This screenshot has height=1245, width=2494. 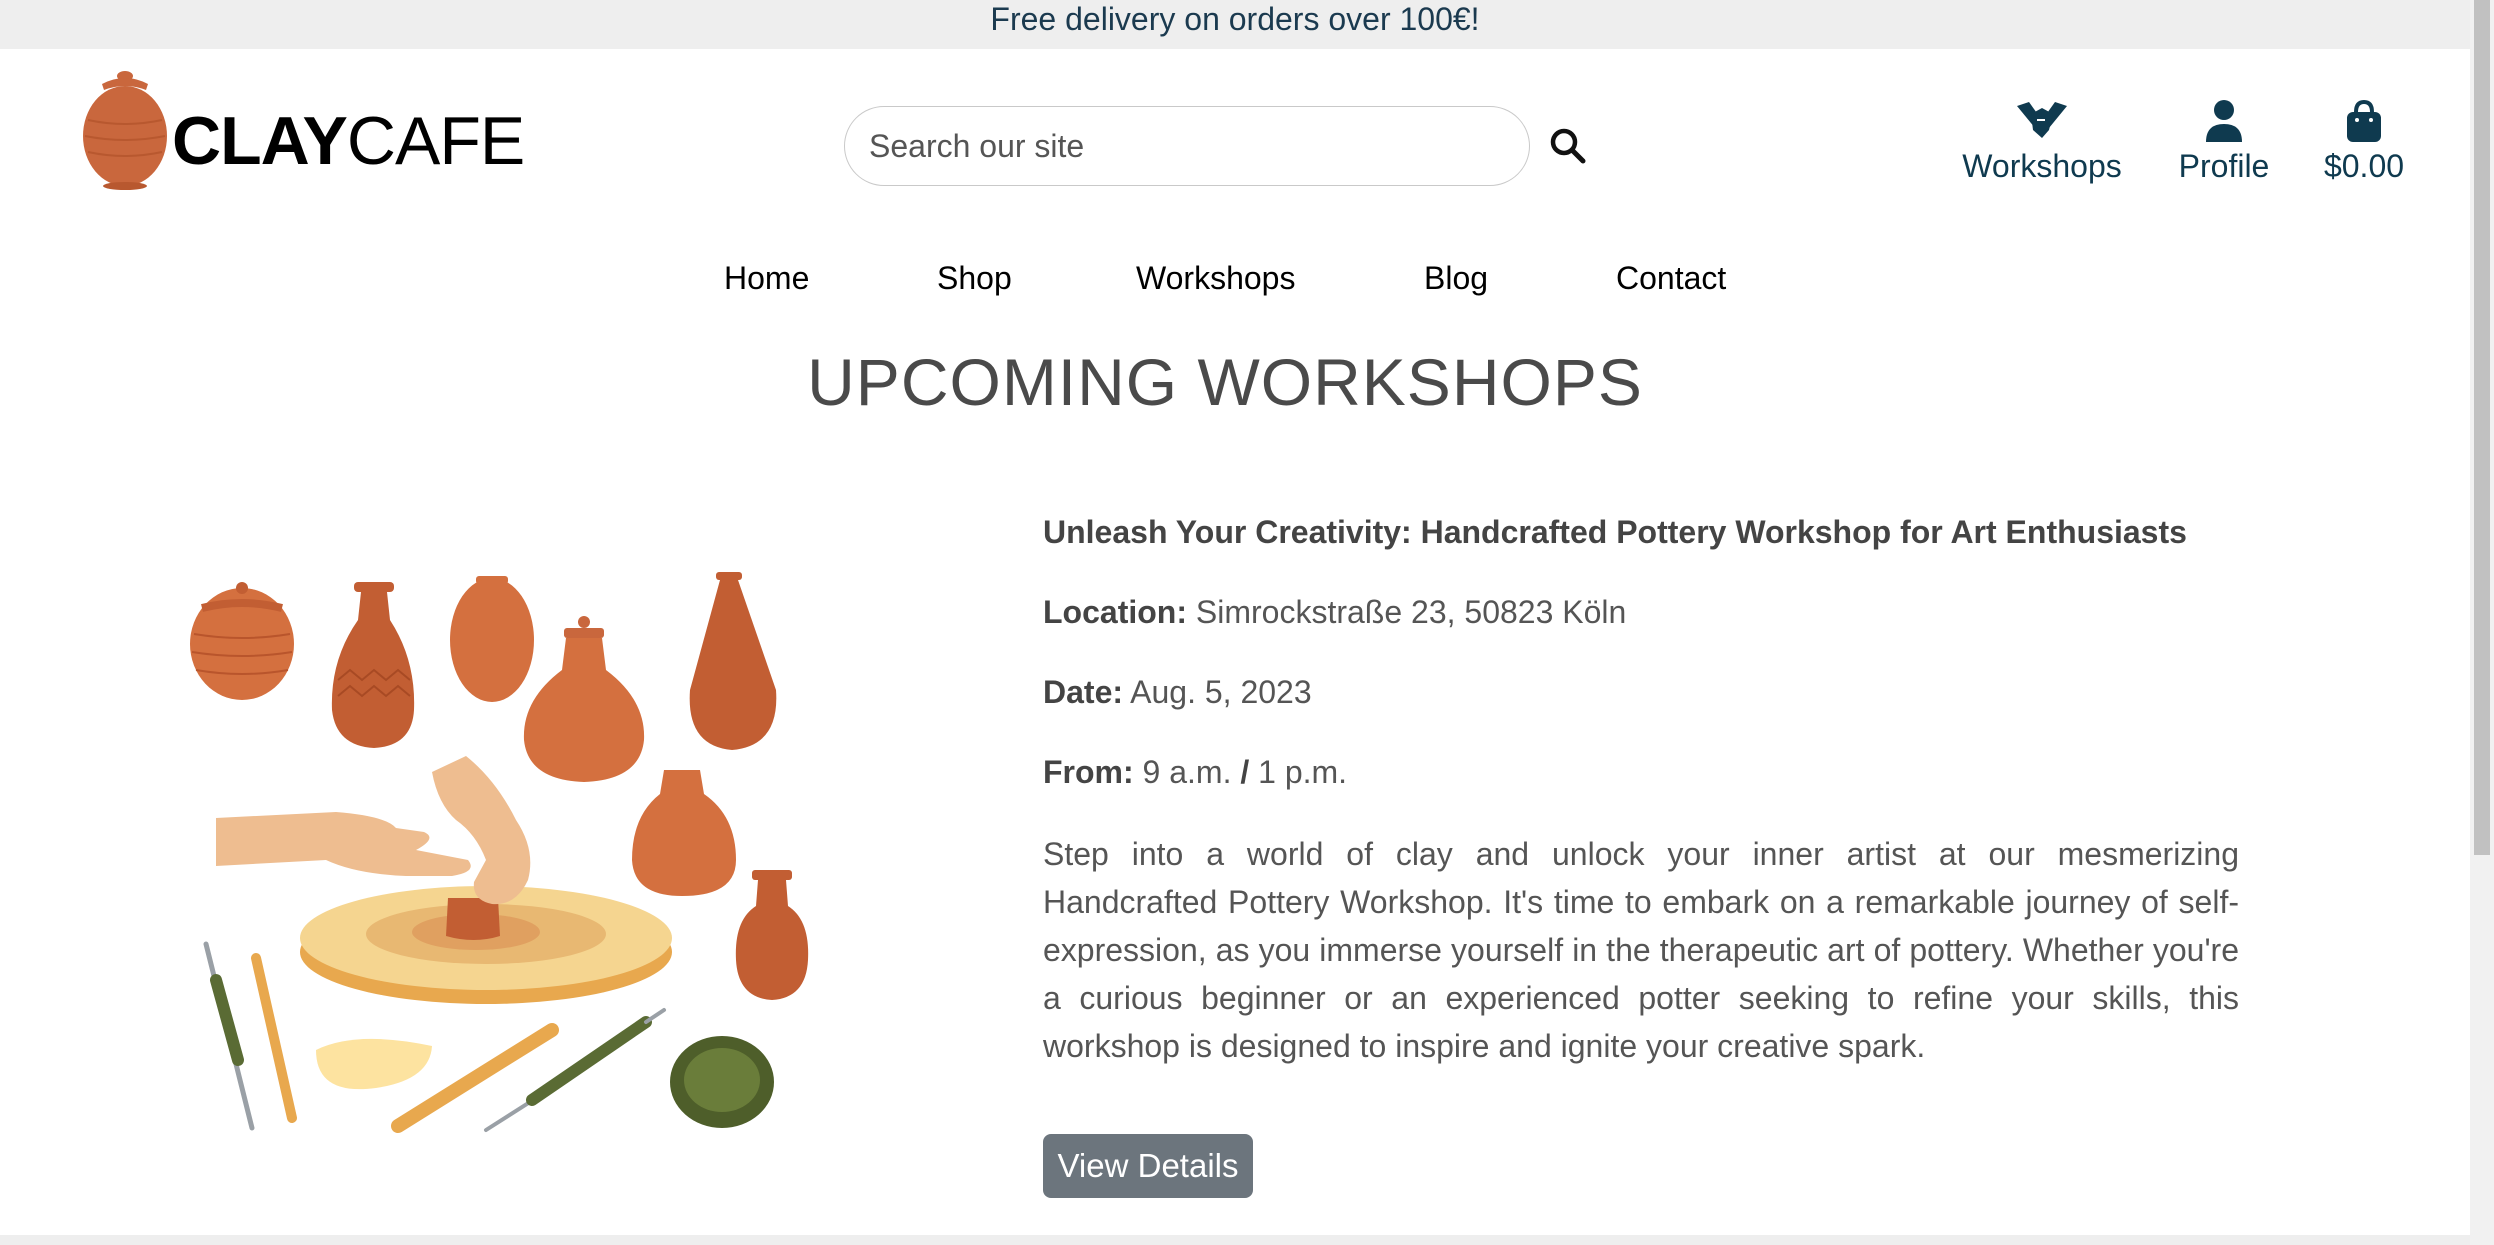 What do you see at coordinates (1115, 612) in the screenshot?
I see `location-label: Location:` at bounding box center [1115, 612].